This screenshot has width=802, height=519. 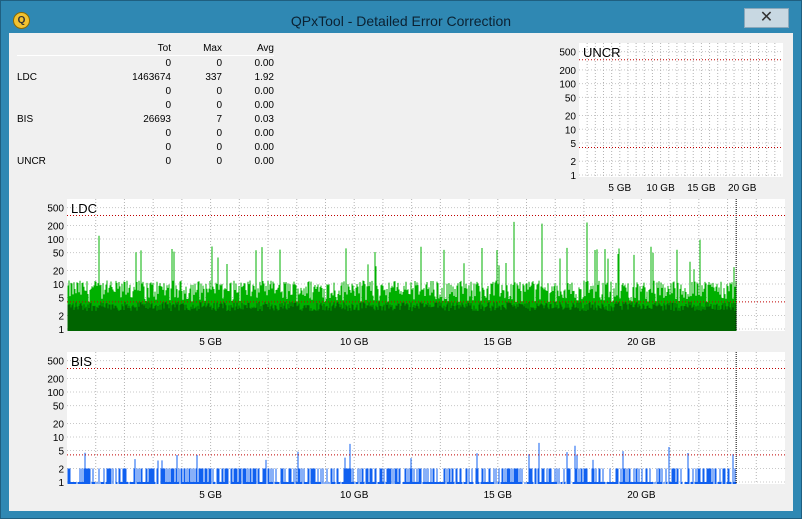 I want to click on chart-title: BIS, so click(x=81, y=361).